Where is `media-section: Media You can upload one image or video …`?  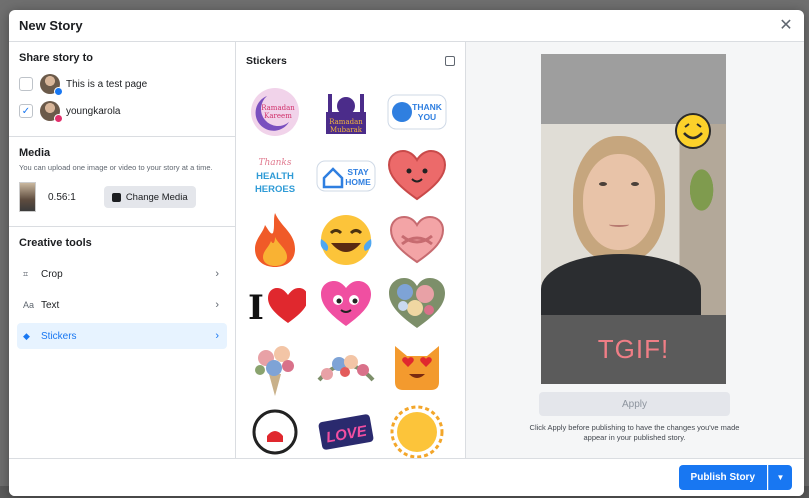 media-section: Media You can upload one image or video … is located at coordinates (122, 182).